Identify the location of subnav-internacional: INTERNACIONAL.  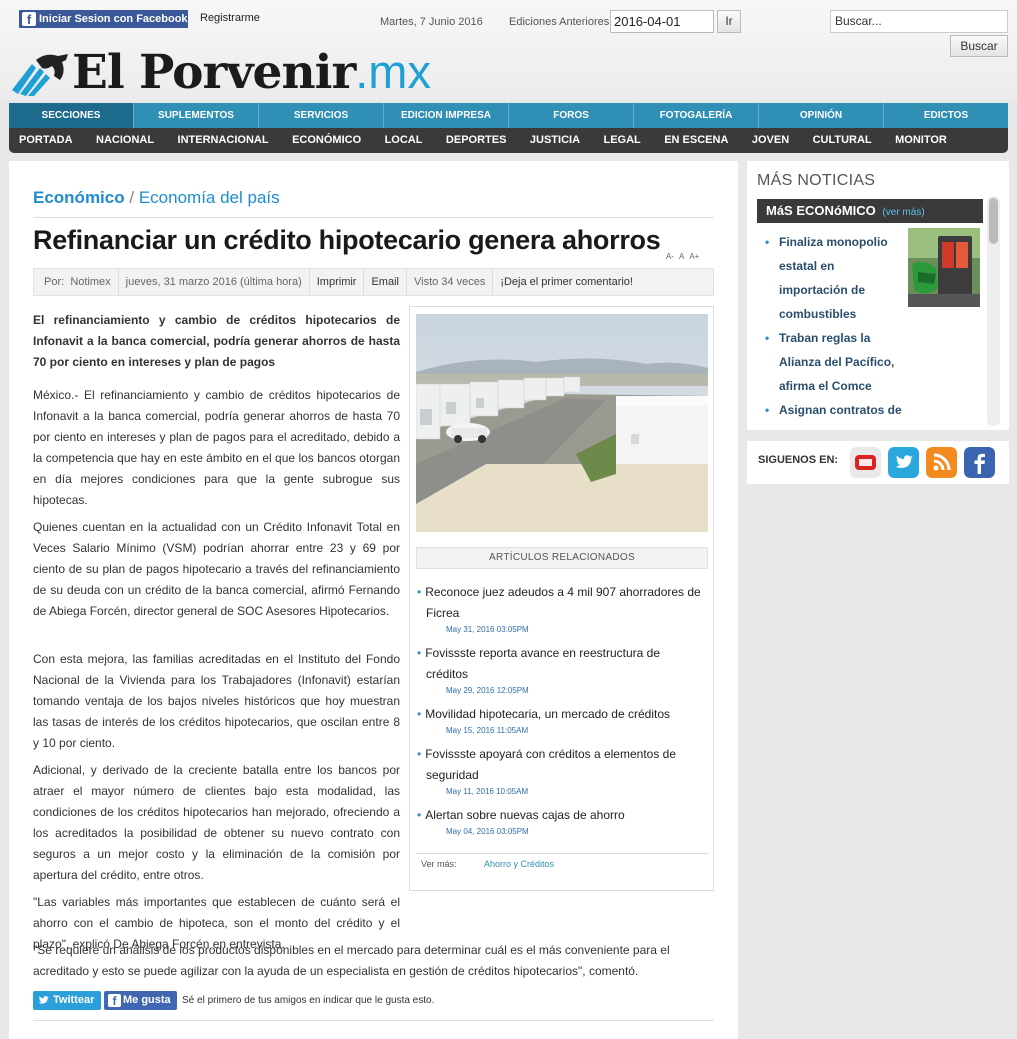
(223, 140).